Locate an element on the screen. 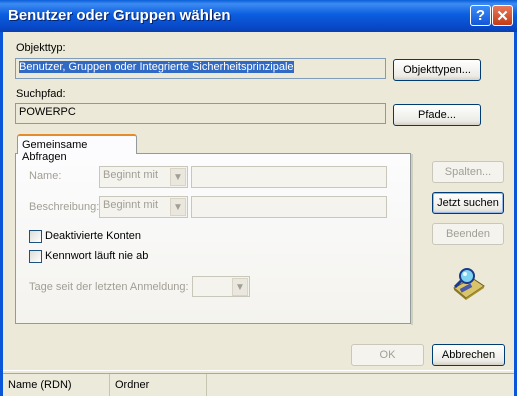 The image size is (517, 396). disabled-accounts-checkbox is located at coordinates (35, 236).